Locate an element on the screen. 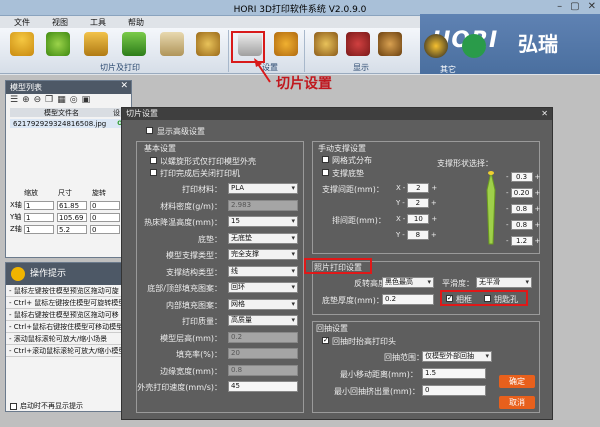  retract-lift-checkbox is located at coordinates (325, 340).